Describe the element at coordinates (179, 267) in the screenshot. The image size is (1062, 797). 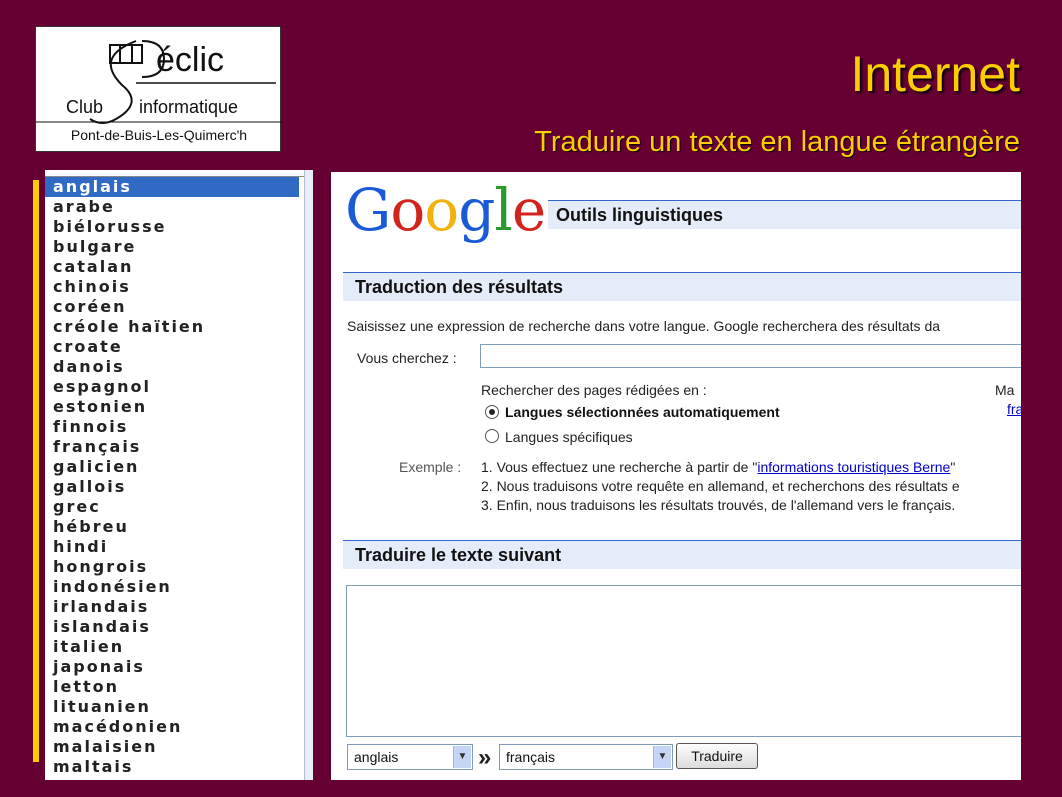
I see `language-option: catalan` at that location.